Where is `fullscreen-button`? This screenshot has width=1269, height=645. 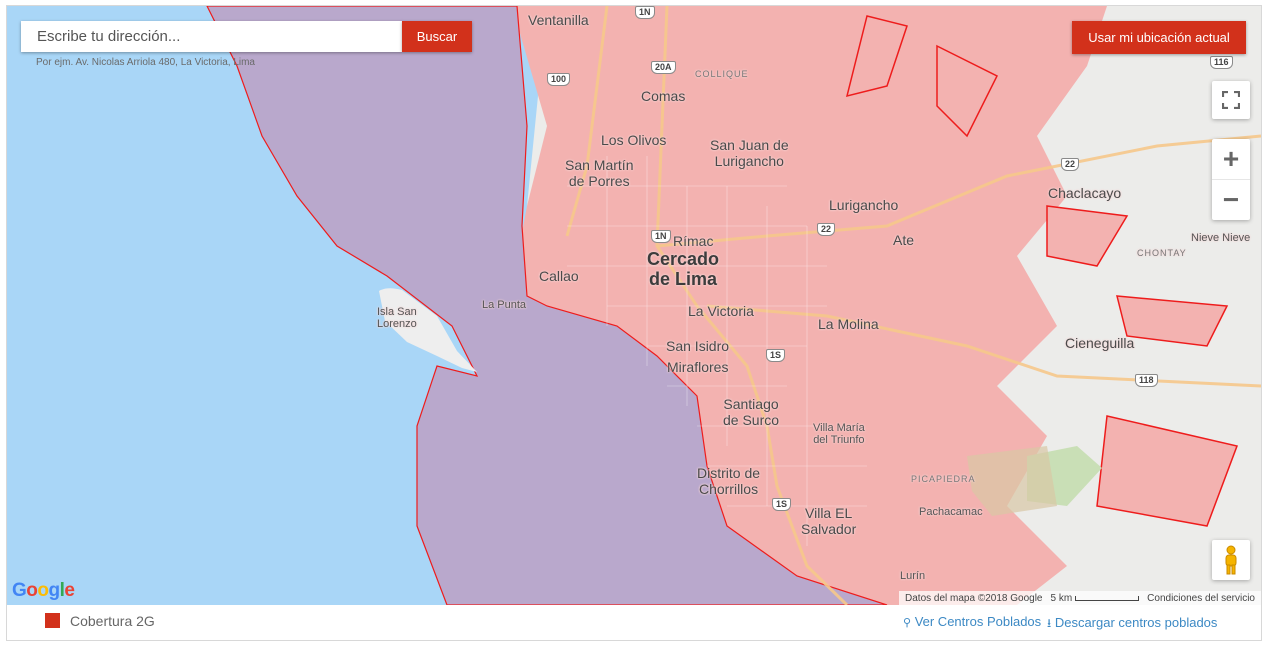 fullscreen-button is located at coordinates (1231, 100).